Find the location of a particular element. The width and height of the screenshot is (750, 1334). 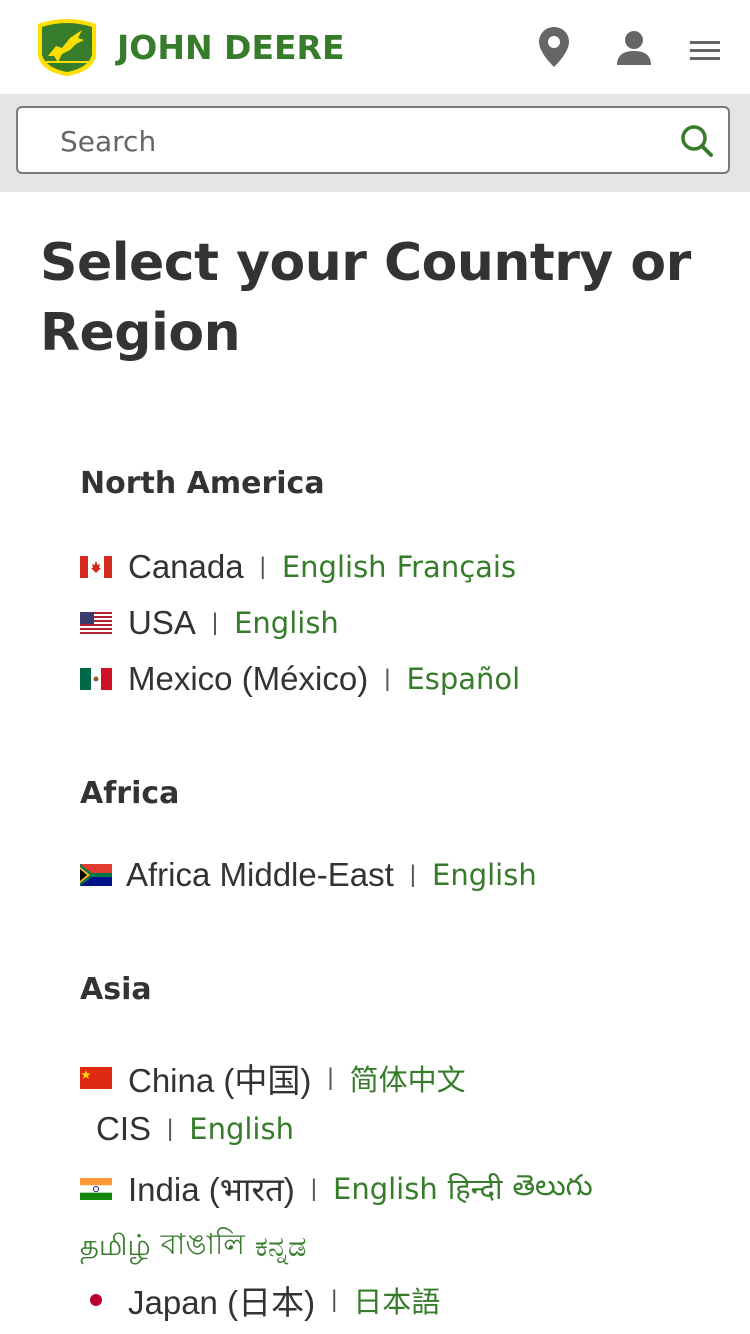

language-link-telugu: తెలుగు is located at coordinates (553, 1189).